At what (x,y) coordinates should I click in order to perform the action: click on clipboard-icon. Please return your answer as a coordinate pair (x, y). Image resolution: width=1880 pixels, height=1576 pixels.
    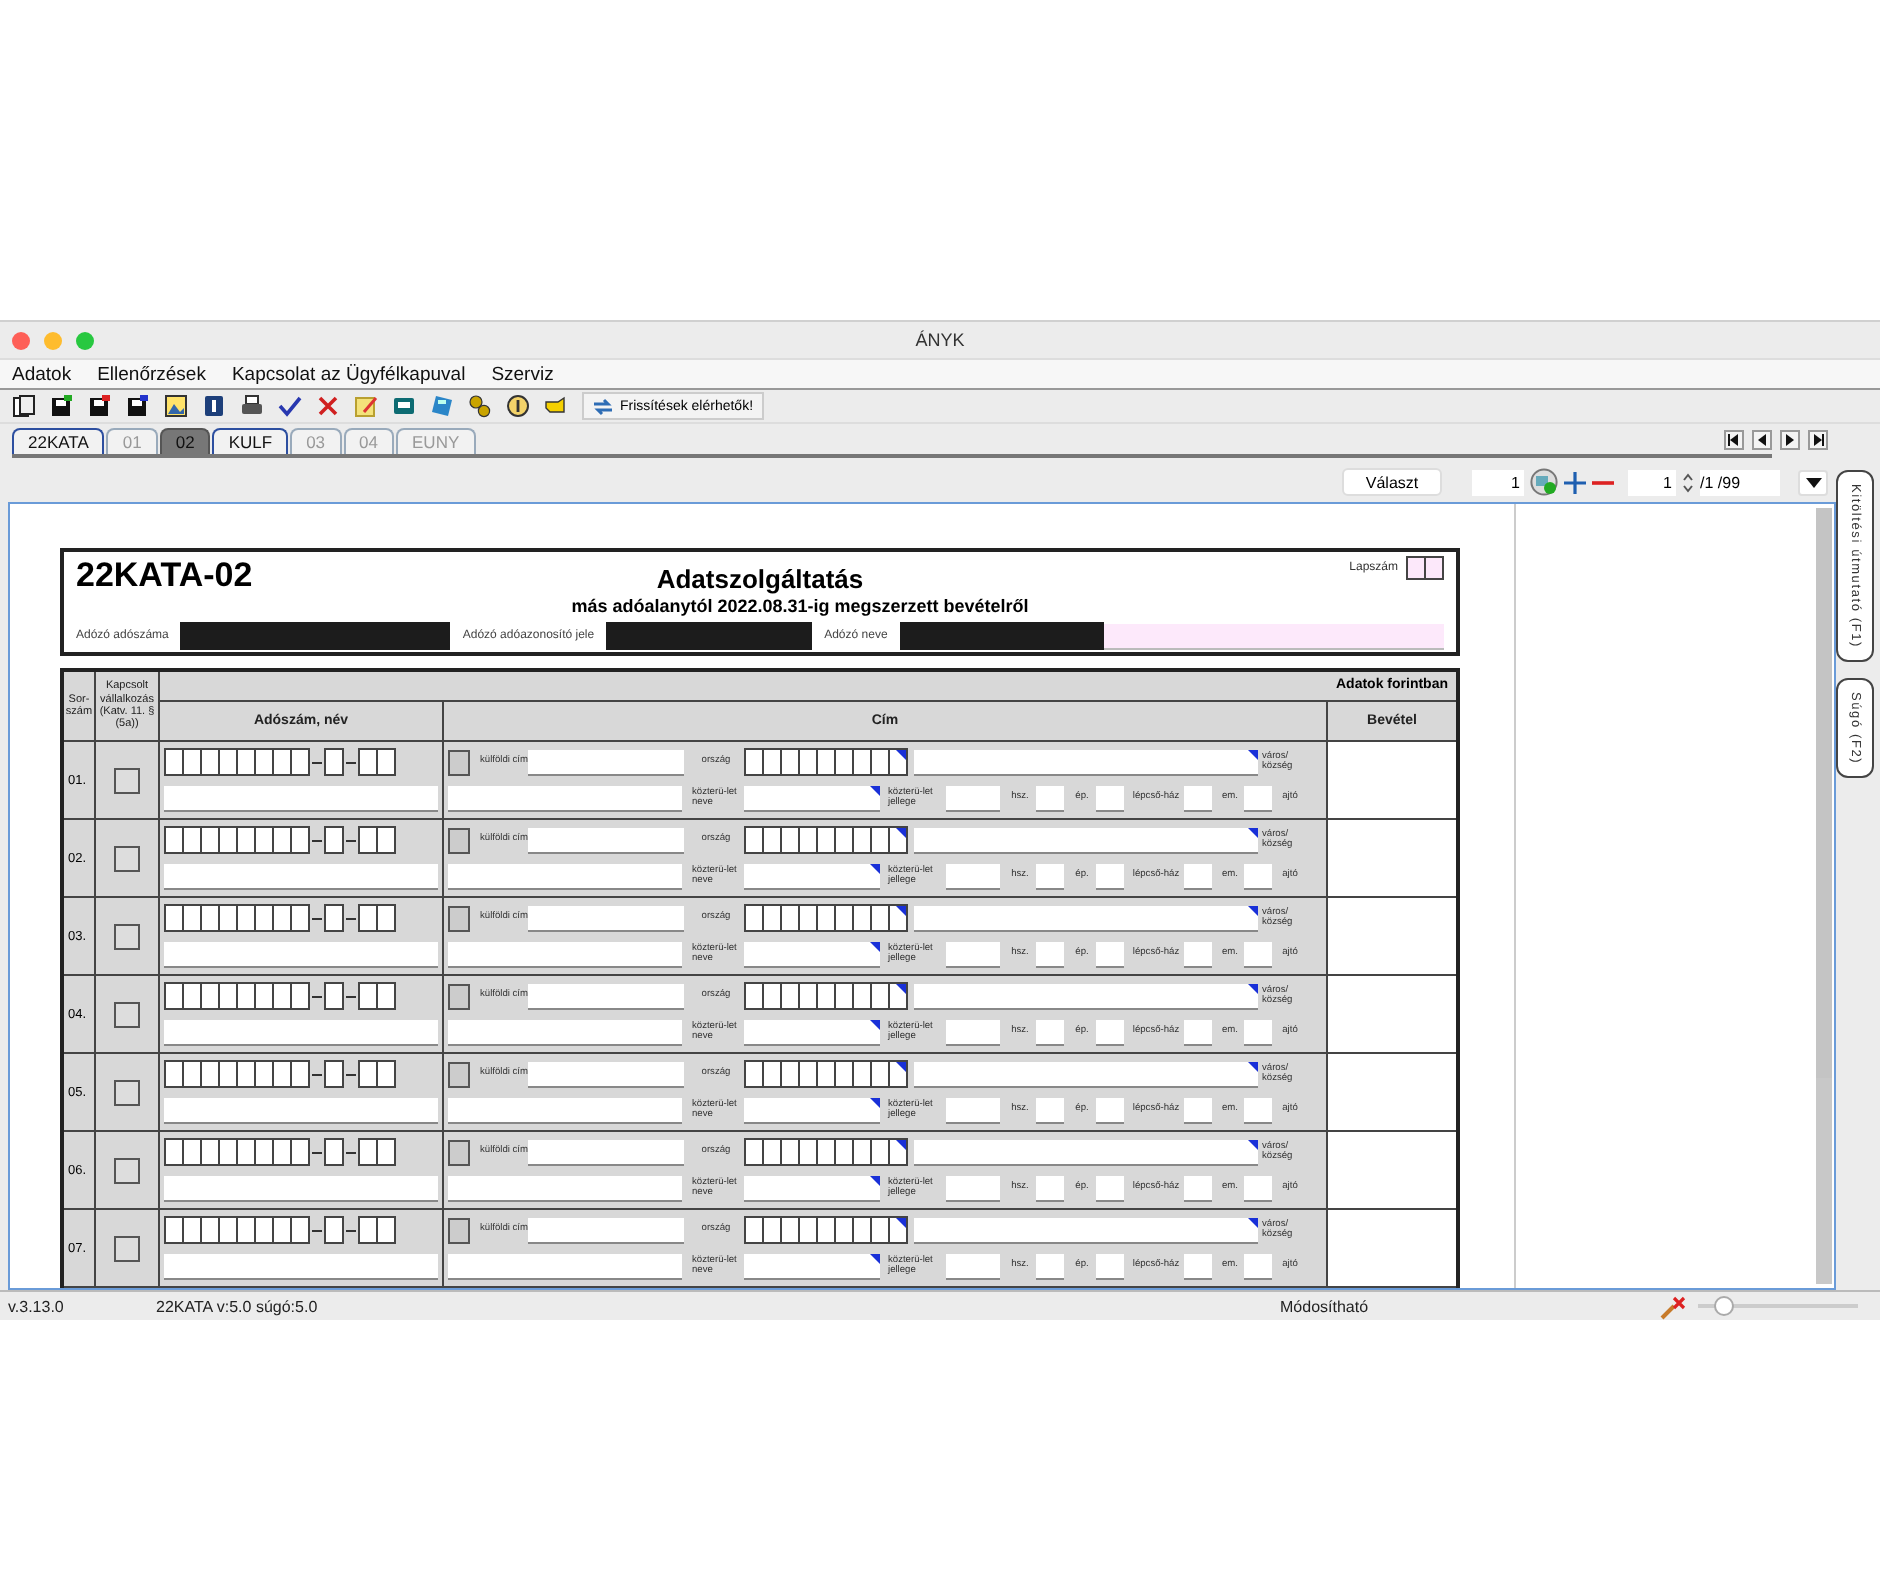
    Looking at the image, I should click on (24, 406).